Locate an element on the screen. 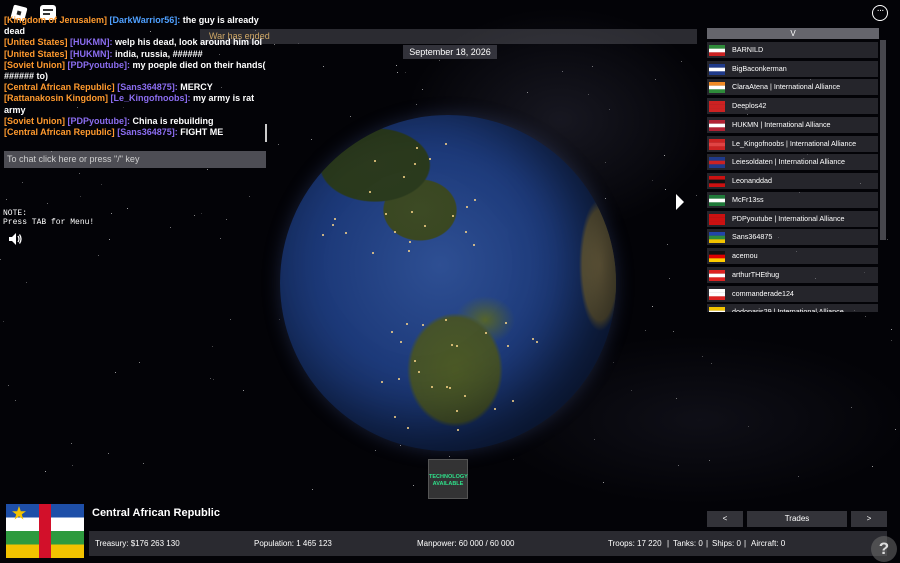 This screenshot has width=900, height=563. chat-message-text: China is rebuilding is located at coordinates (173, 120).